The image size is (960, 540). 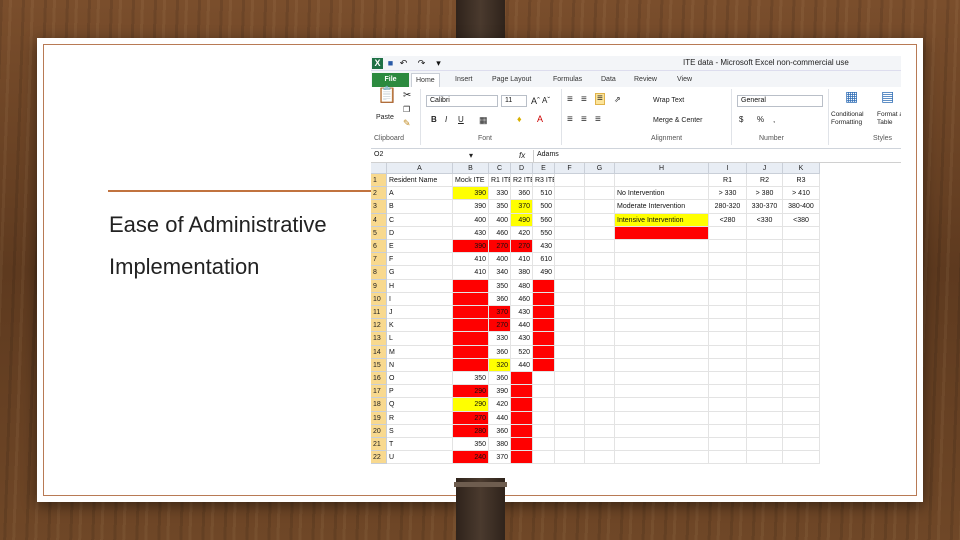 I want to click on cell-f16, so click(x=570, y=379).